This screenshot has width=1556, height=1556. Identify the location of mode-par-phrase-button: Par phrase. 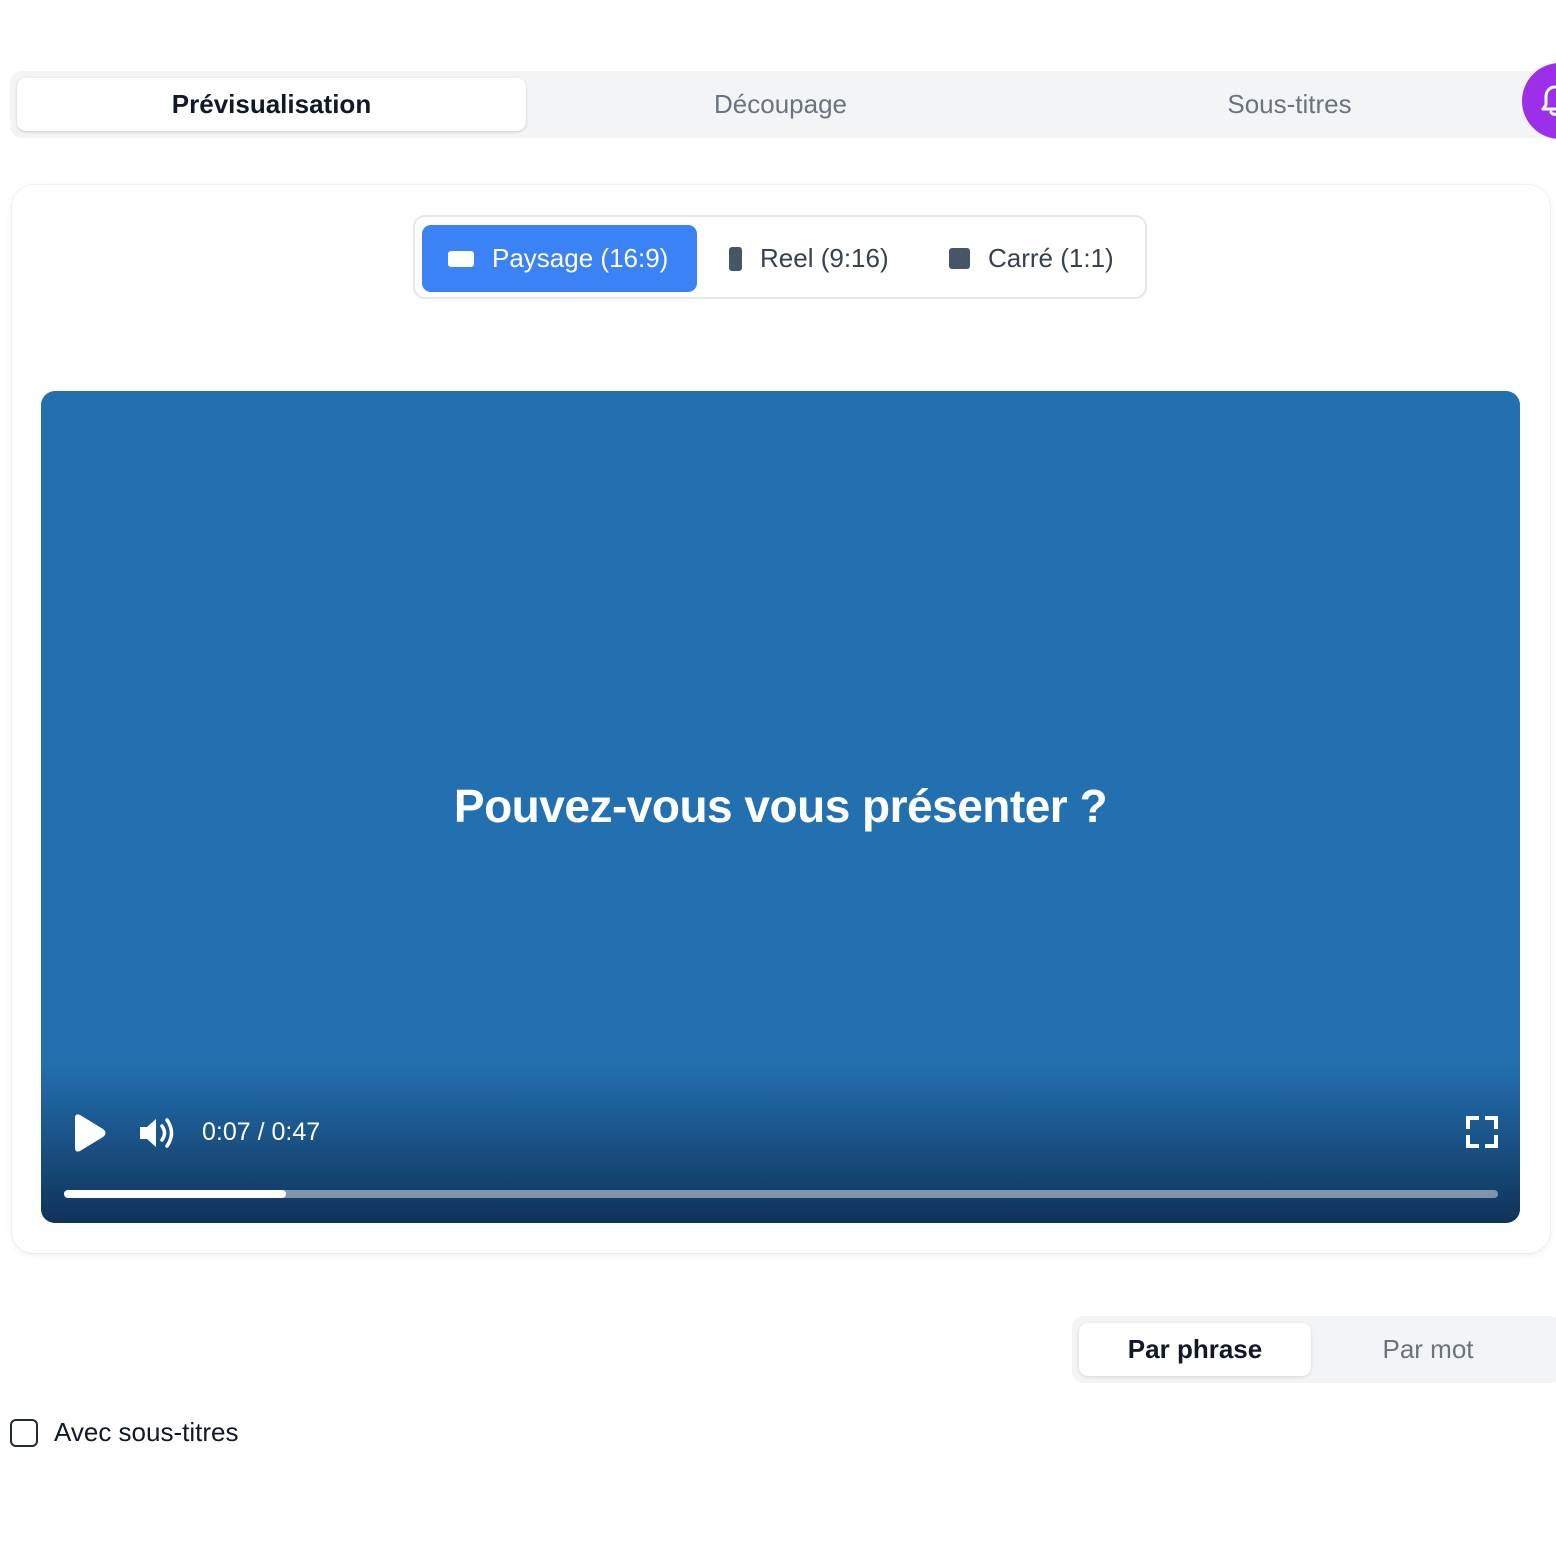
(1195, 1349).